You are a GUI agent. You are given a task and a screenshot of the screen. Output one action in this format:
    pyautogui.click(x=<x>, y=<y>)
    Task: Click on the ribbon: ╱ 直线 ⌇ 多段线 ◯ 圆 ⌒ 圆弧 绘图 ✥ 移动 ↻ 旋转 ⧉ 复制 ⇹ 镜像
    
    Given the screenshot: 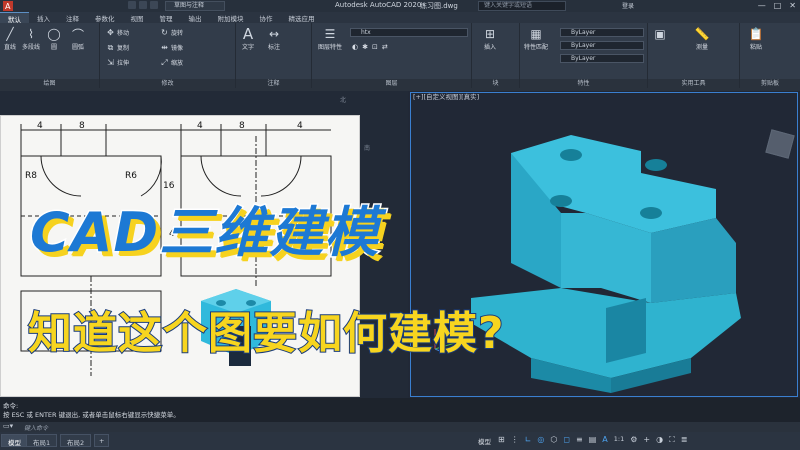 What is the action you would take?
    pyautogui.click(x=400, y=55)
    